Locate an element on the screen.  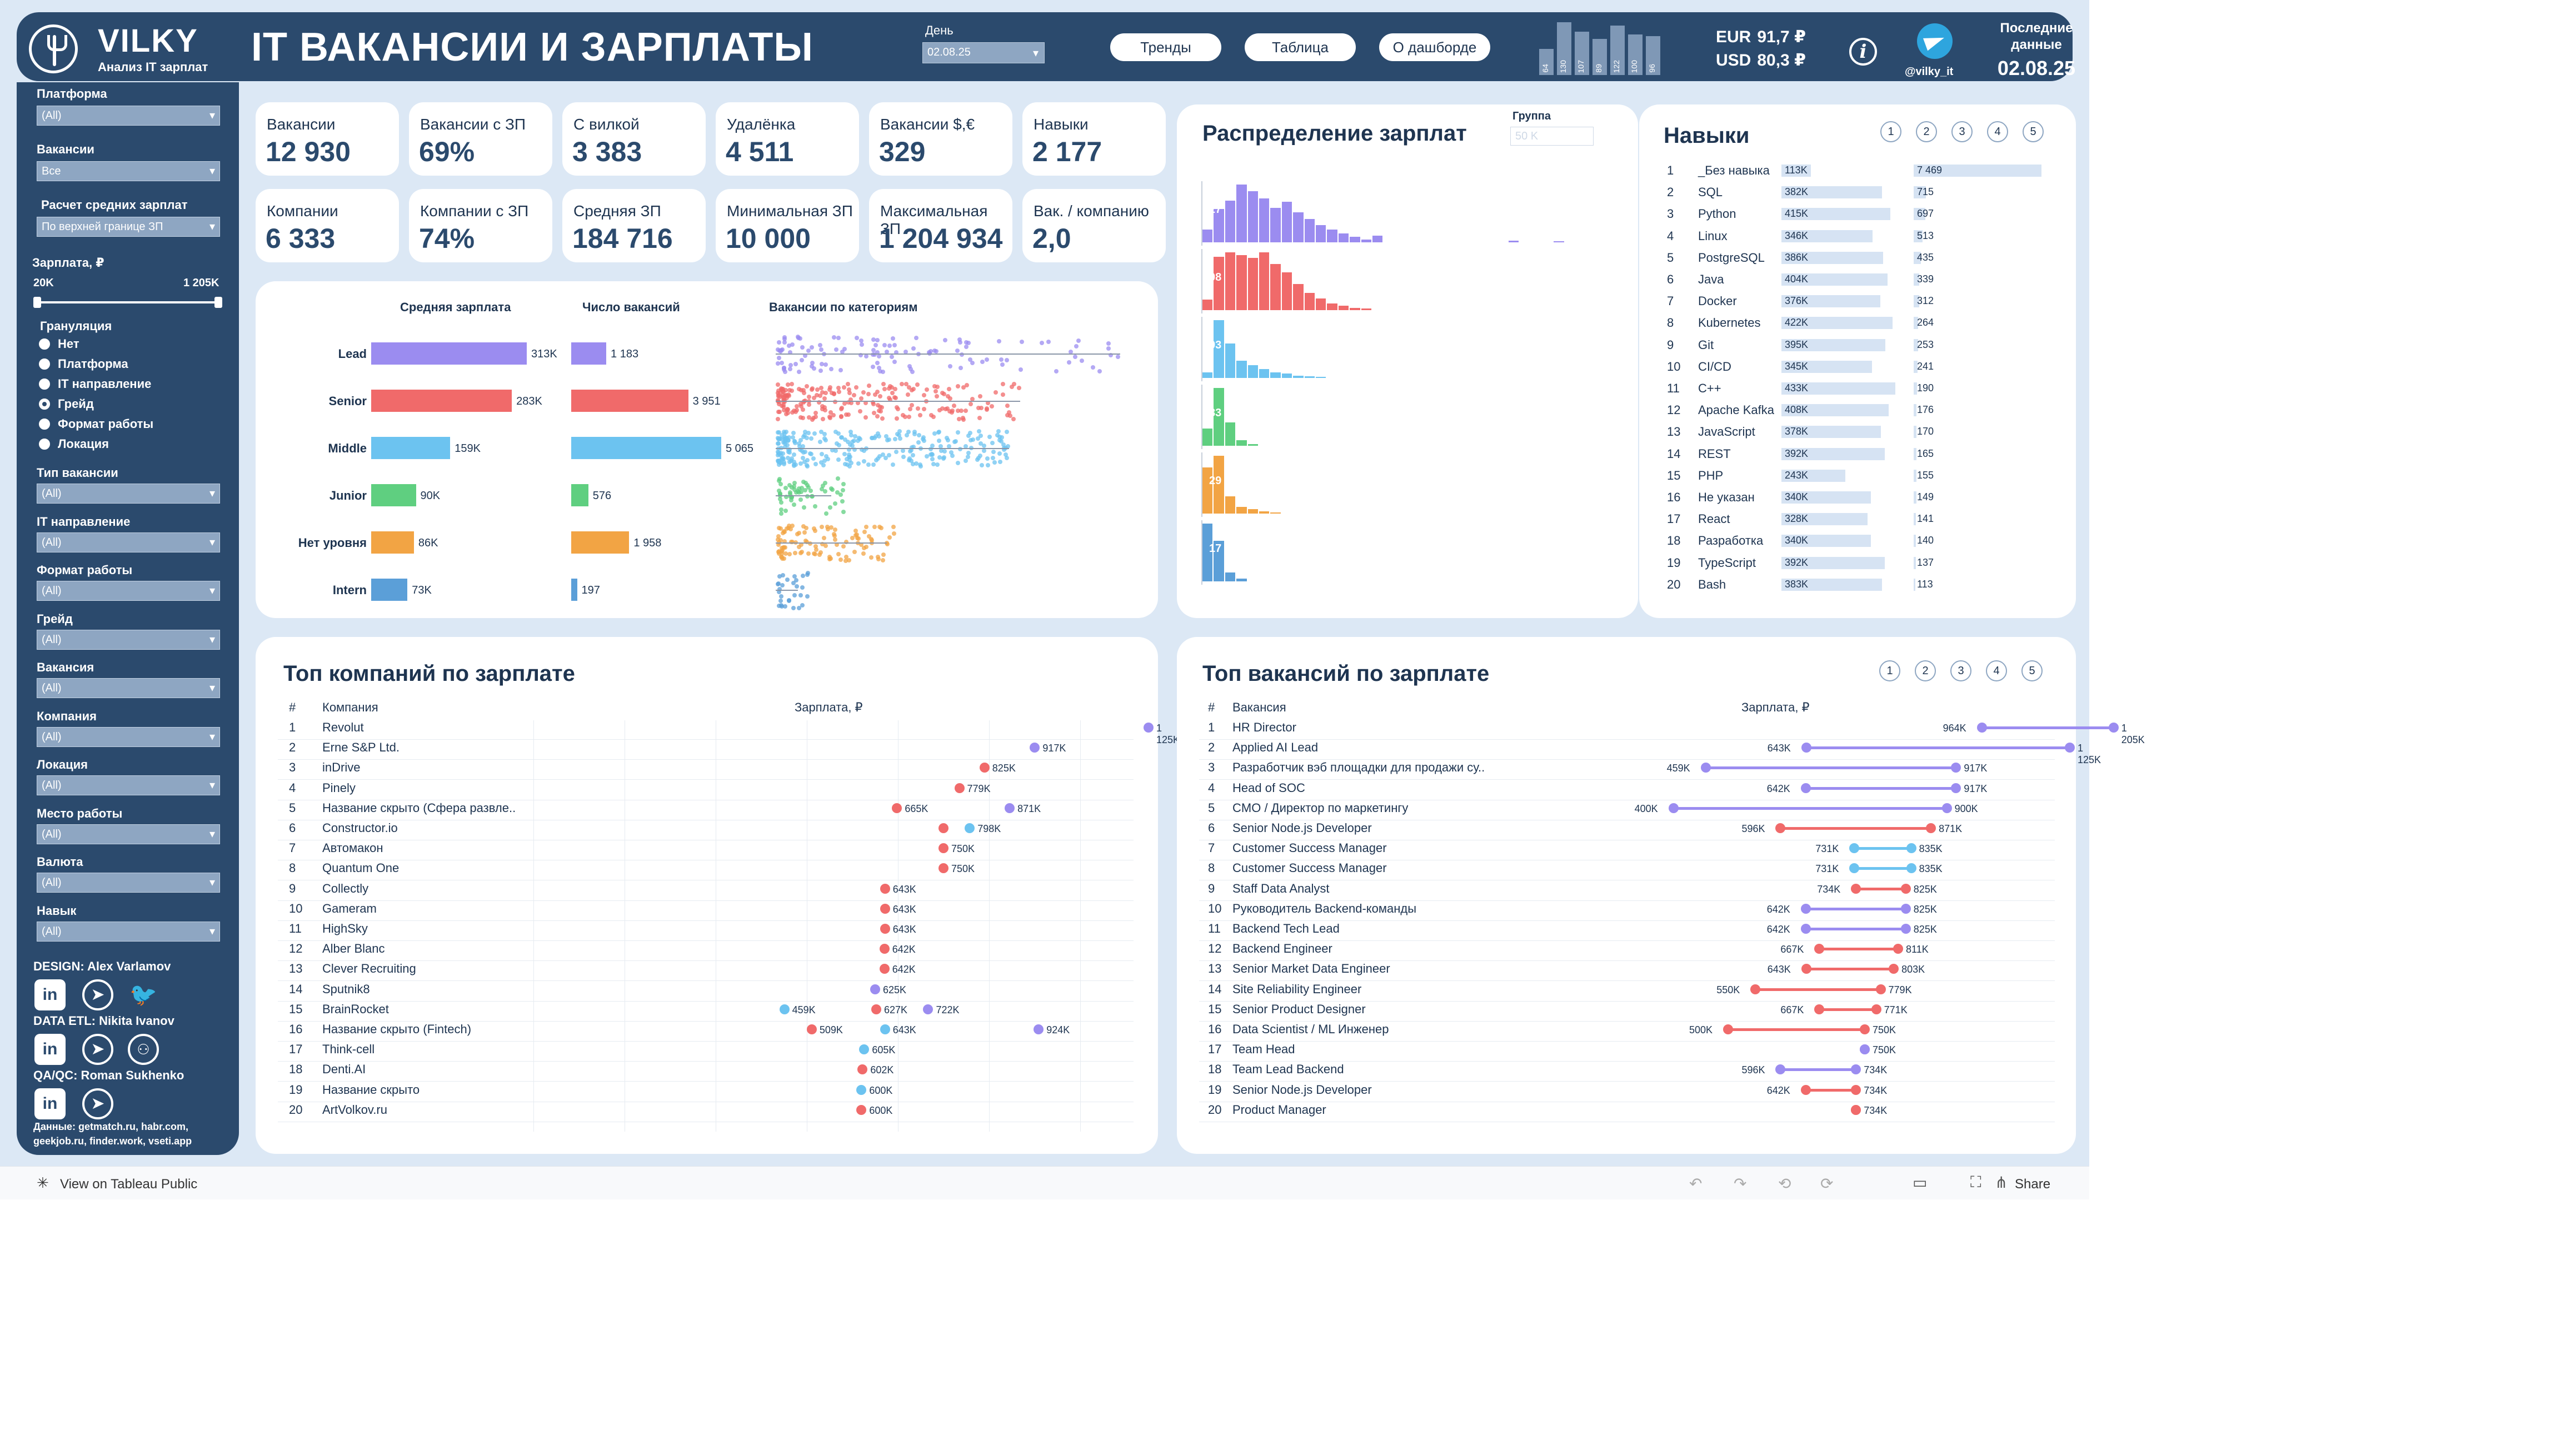
salary-slider-track is located at coordinates (128, 302).